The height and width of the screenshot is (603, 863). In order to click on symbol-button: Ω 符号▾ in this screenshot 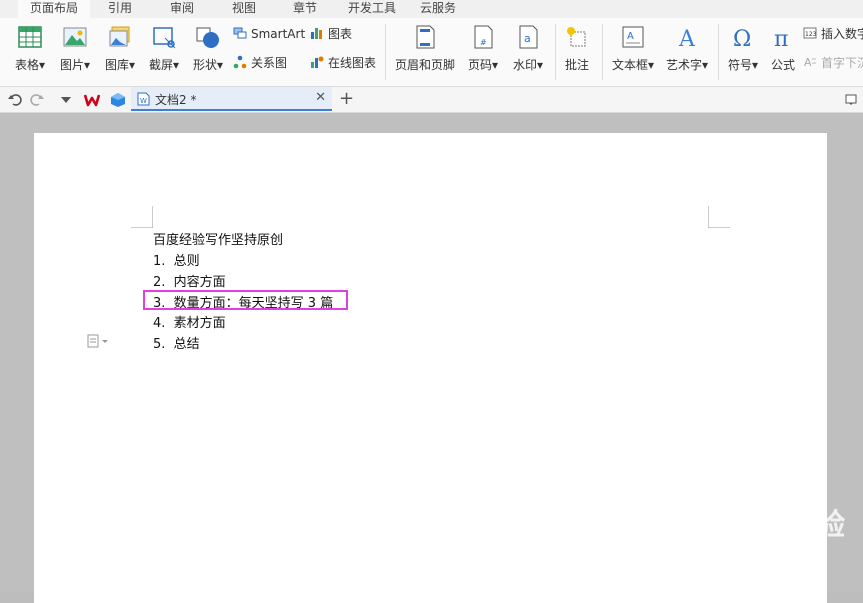, I will do `click(743, 52)`.